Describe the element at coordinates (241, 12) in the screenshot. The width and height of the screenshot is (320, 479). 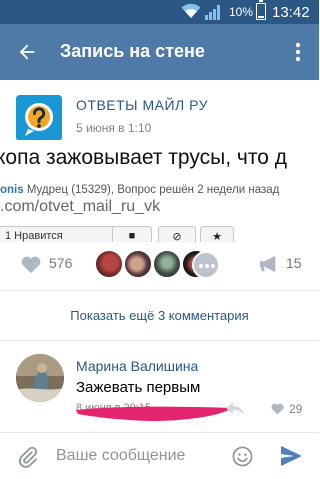
I see `battery-percent: 10%` at that location.